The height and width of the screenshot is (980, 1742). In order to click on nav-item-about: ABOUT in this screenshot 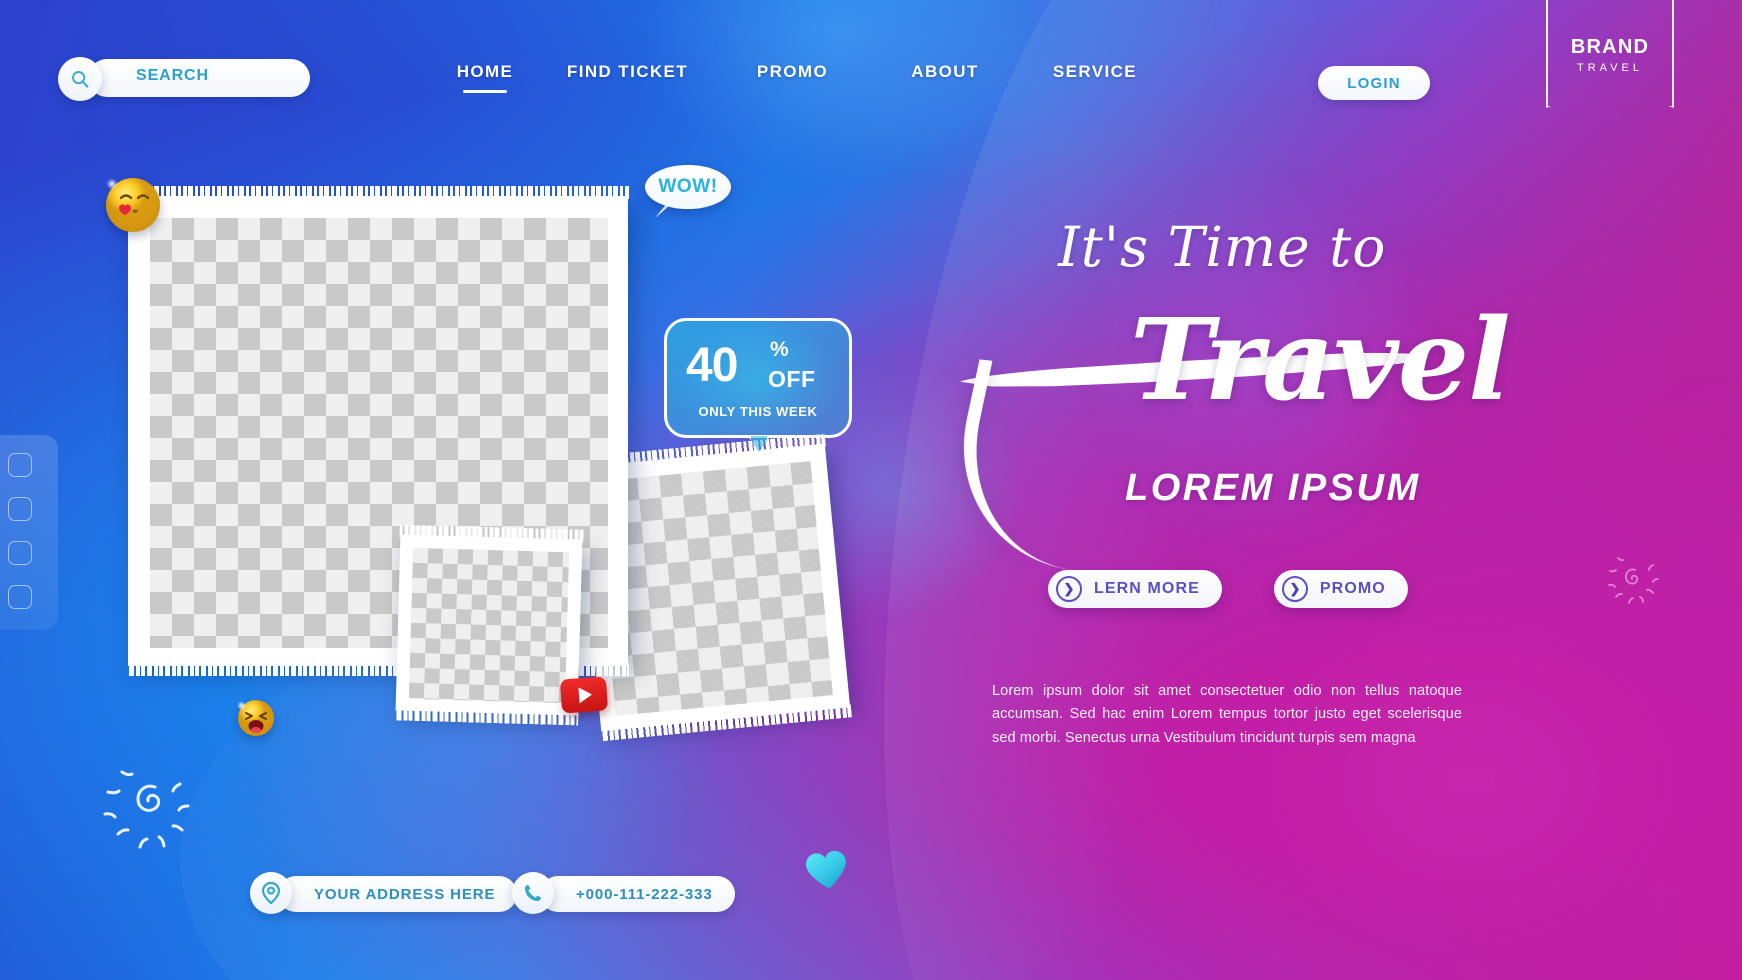, I will do `click(945, 72)`.